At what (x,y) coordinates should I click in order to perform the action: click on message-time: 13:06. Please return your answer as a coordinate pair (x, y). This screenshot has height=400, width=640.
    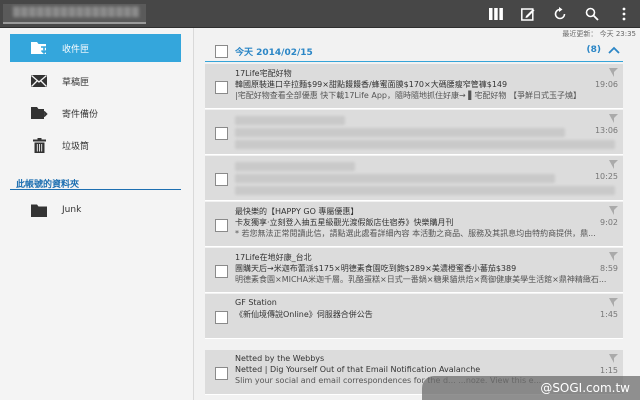
    Looking at the image, I should click on (606, 130).